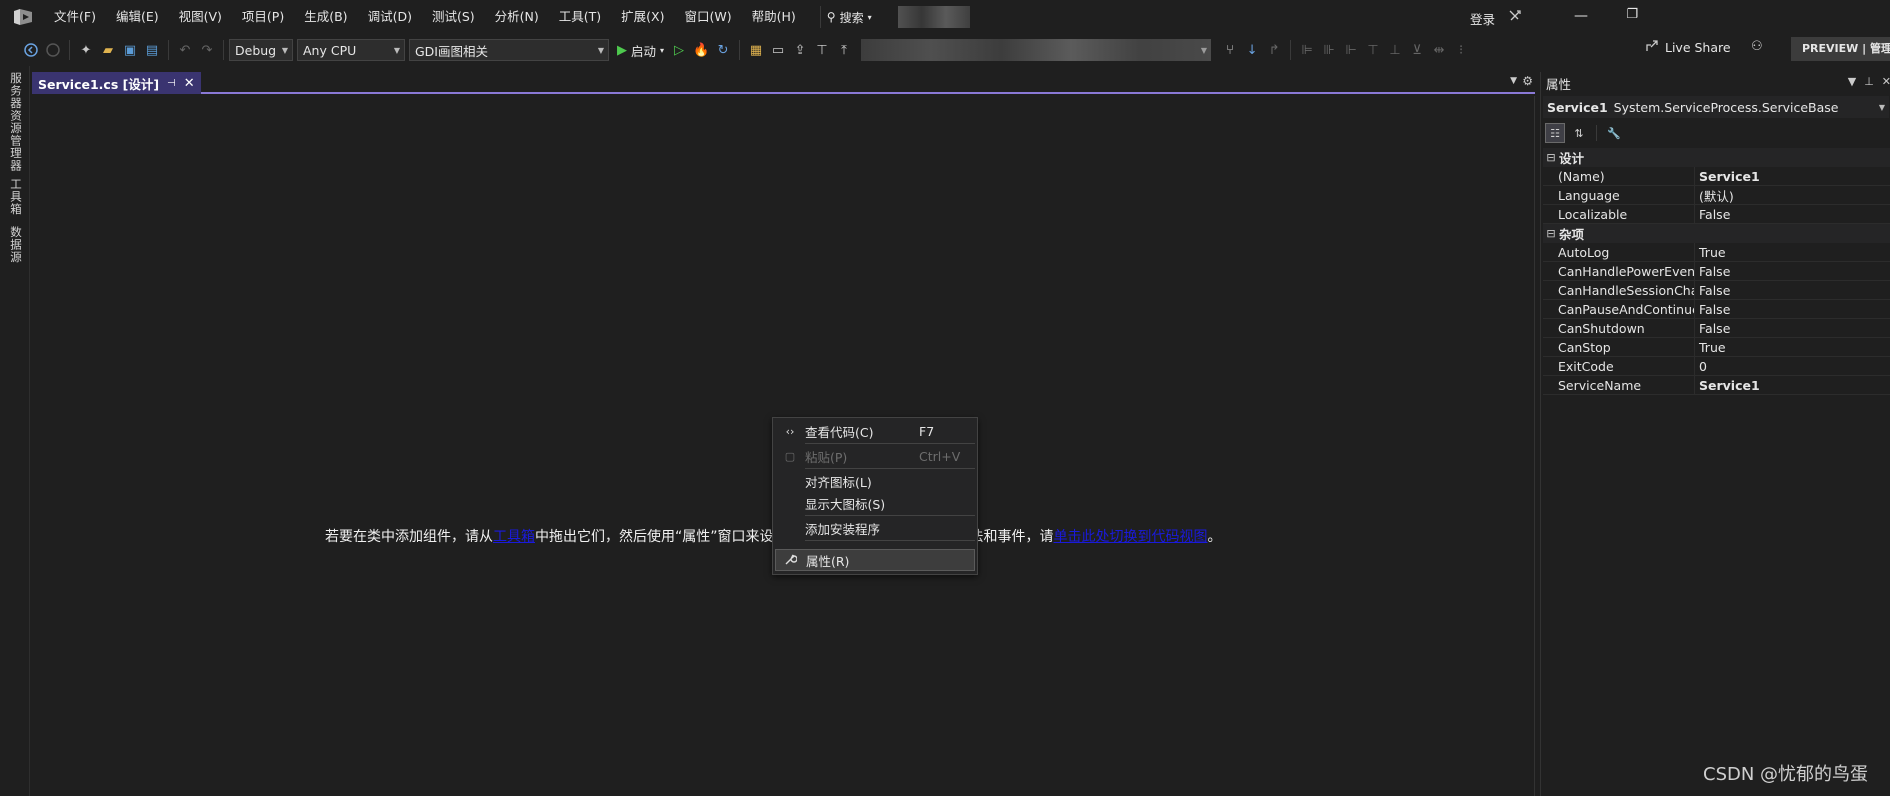  Describe the element at coordinates (875, 503) in the screenshot. I see `menu-item-show-large-icons: 显示大图标(S)` at that location.